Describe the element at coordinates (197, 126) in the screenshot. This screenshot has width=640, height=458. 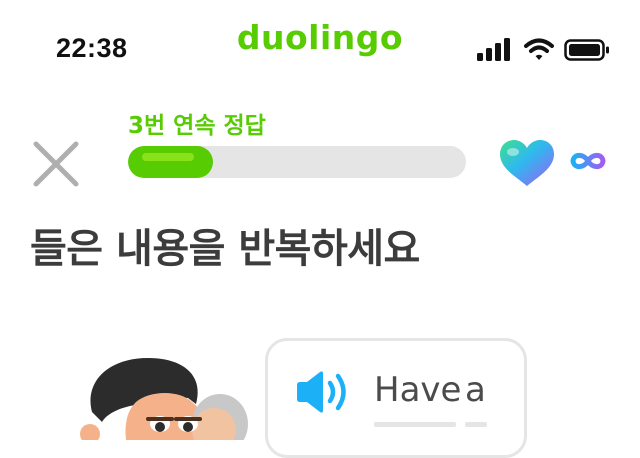
I see `streak-label: 3번 연속 정답` at that location.